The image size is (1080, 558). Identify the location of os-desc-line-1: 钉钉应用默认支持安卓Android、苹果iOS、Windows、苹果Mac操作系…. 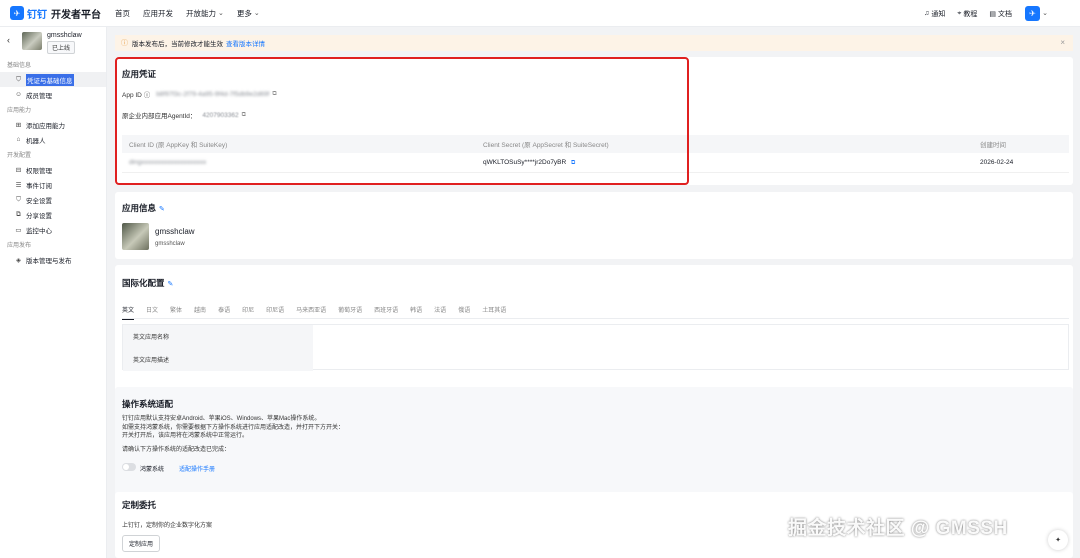
(221, 419).